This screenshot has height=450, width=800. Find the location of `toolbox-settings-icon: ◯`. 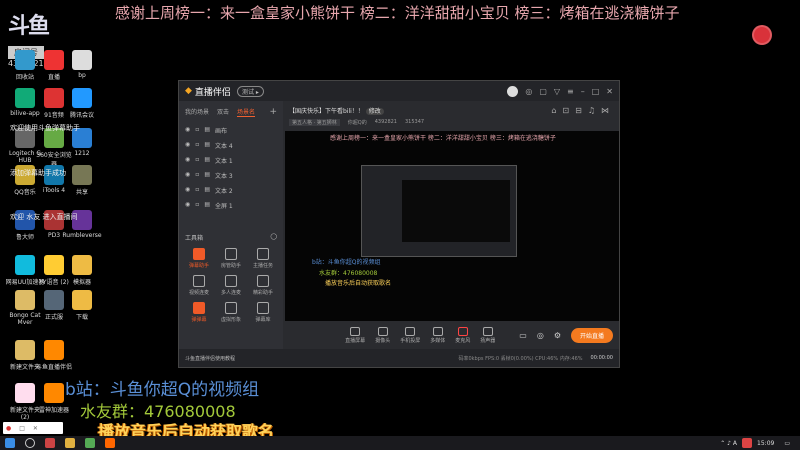

toolbox-settings-icon: ◯ is located at coordinates (273, 237).